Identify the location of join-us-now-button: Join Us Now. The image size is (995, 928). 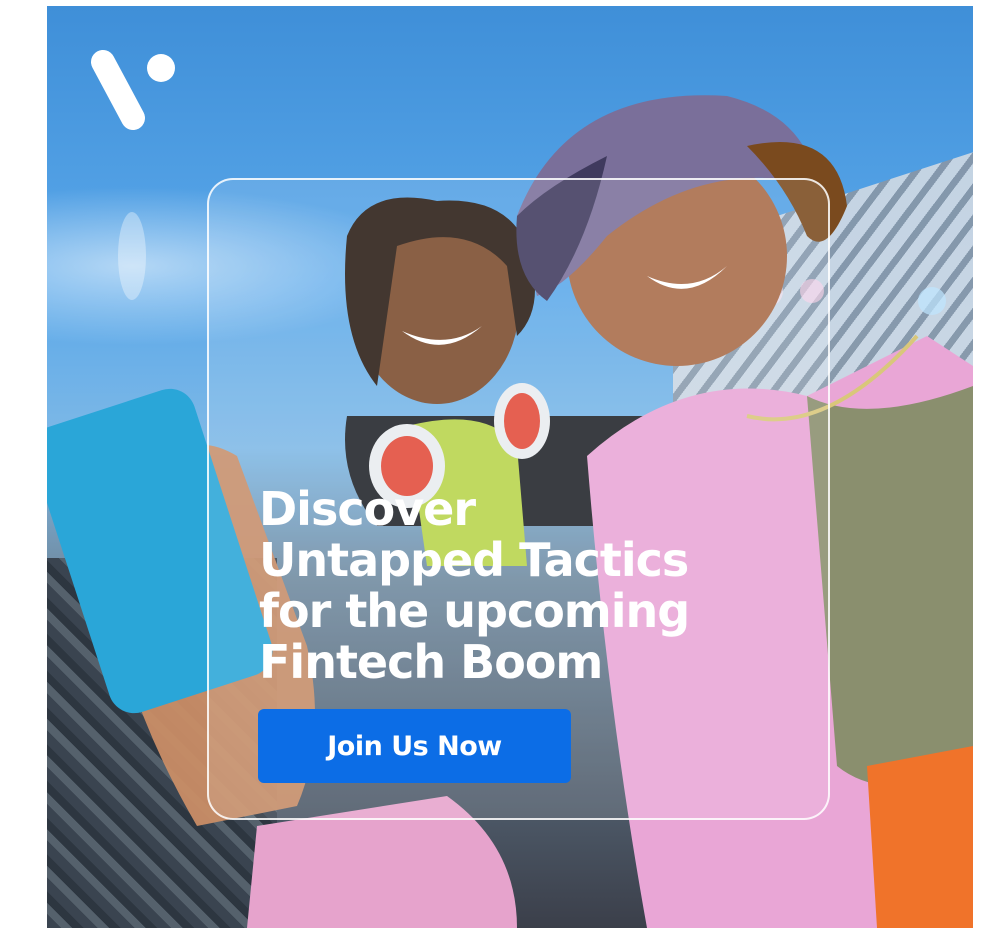
(414, 746).